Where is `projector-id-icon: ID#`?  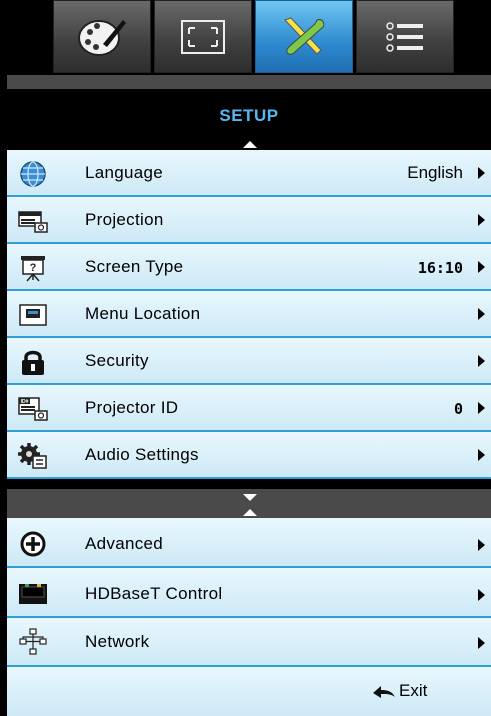
projector-id-icon: ID# is located at coordinates (33, 409).